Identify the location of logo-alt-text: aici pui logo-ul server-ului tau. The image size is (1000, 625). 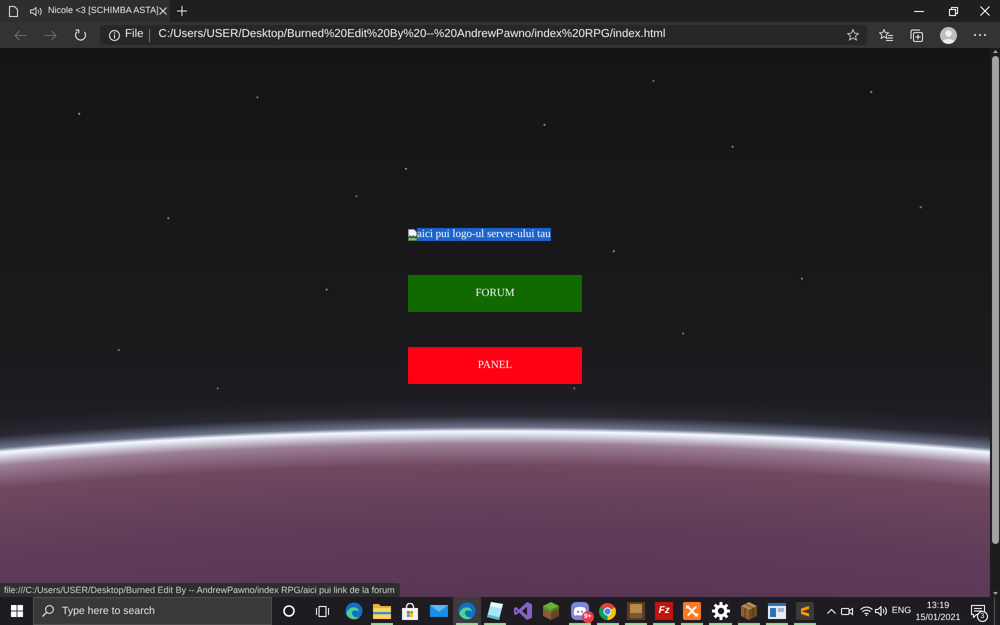
(484, 234).